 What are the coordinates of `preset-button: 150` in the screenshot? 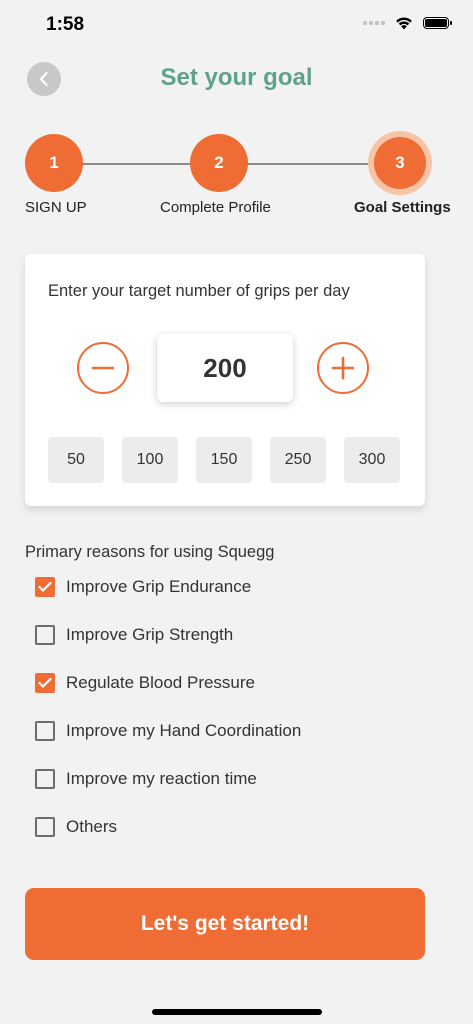 It's located at (224, 460).